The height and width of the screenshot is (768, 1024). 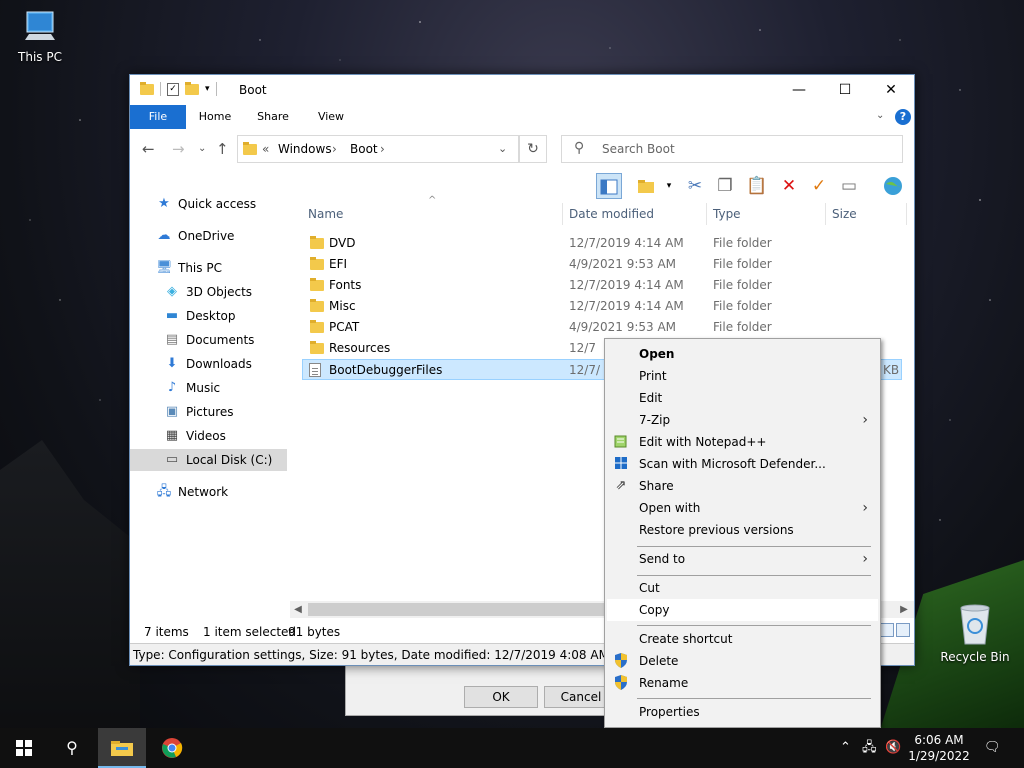 What do you see at coordinates (200, 316) in the screenshot?
I see `sidebar-item-desktop: ▬ Desktop` at bounding box center [200, 316].